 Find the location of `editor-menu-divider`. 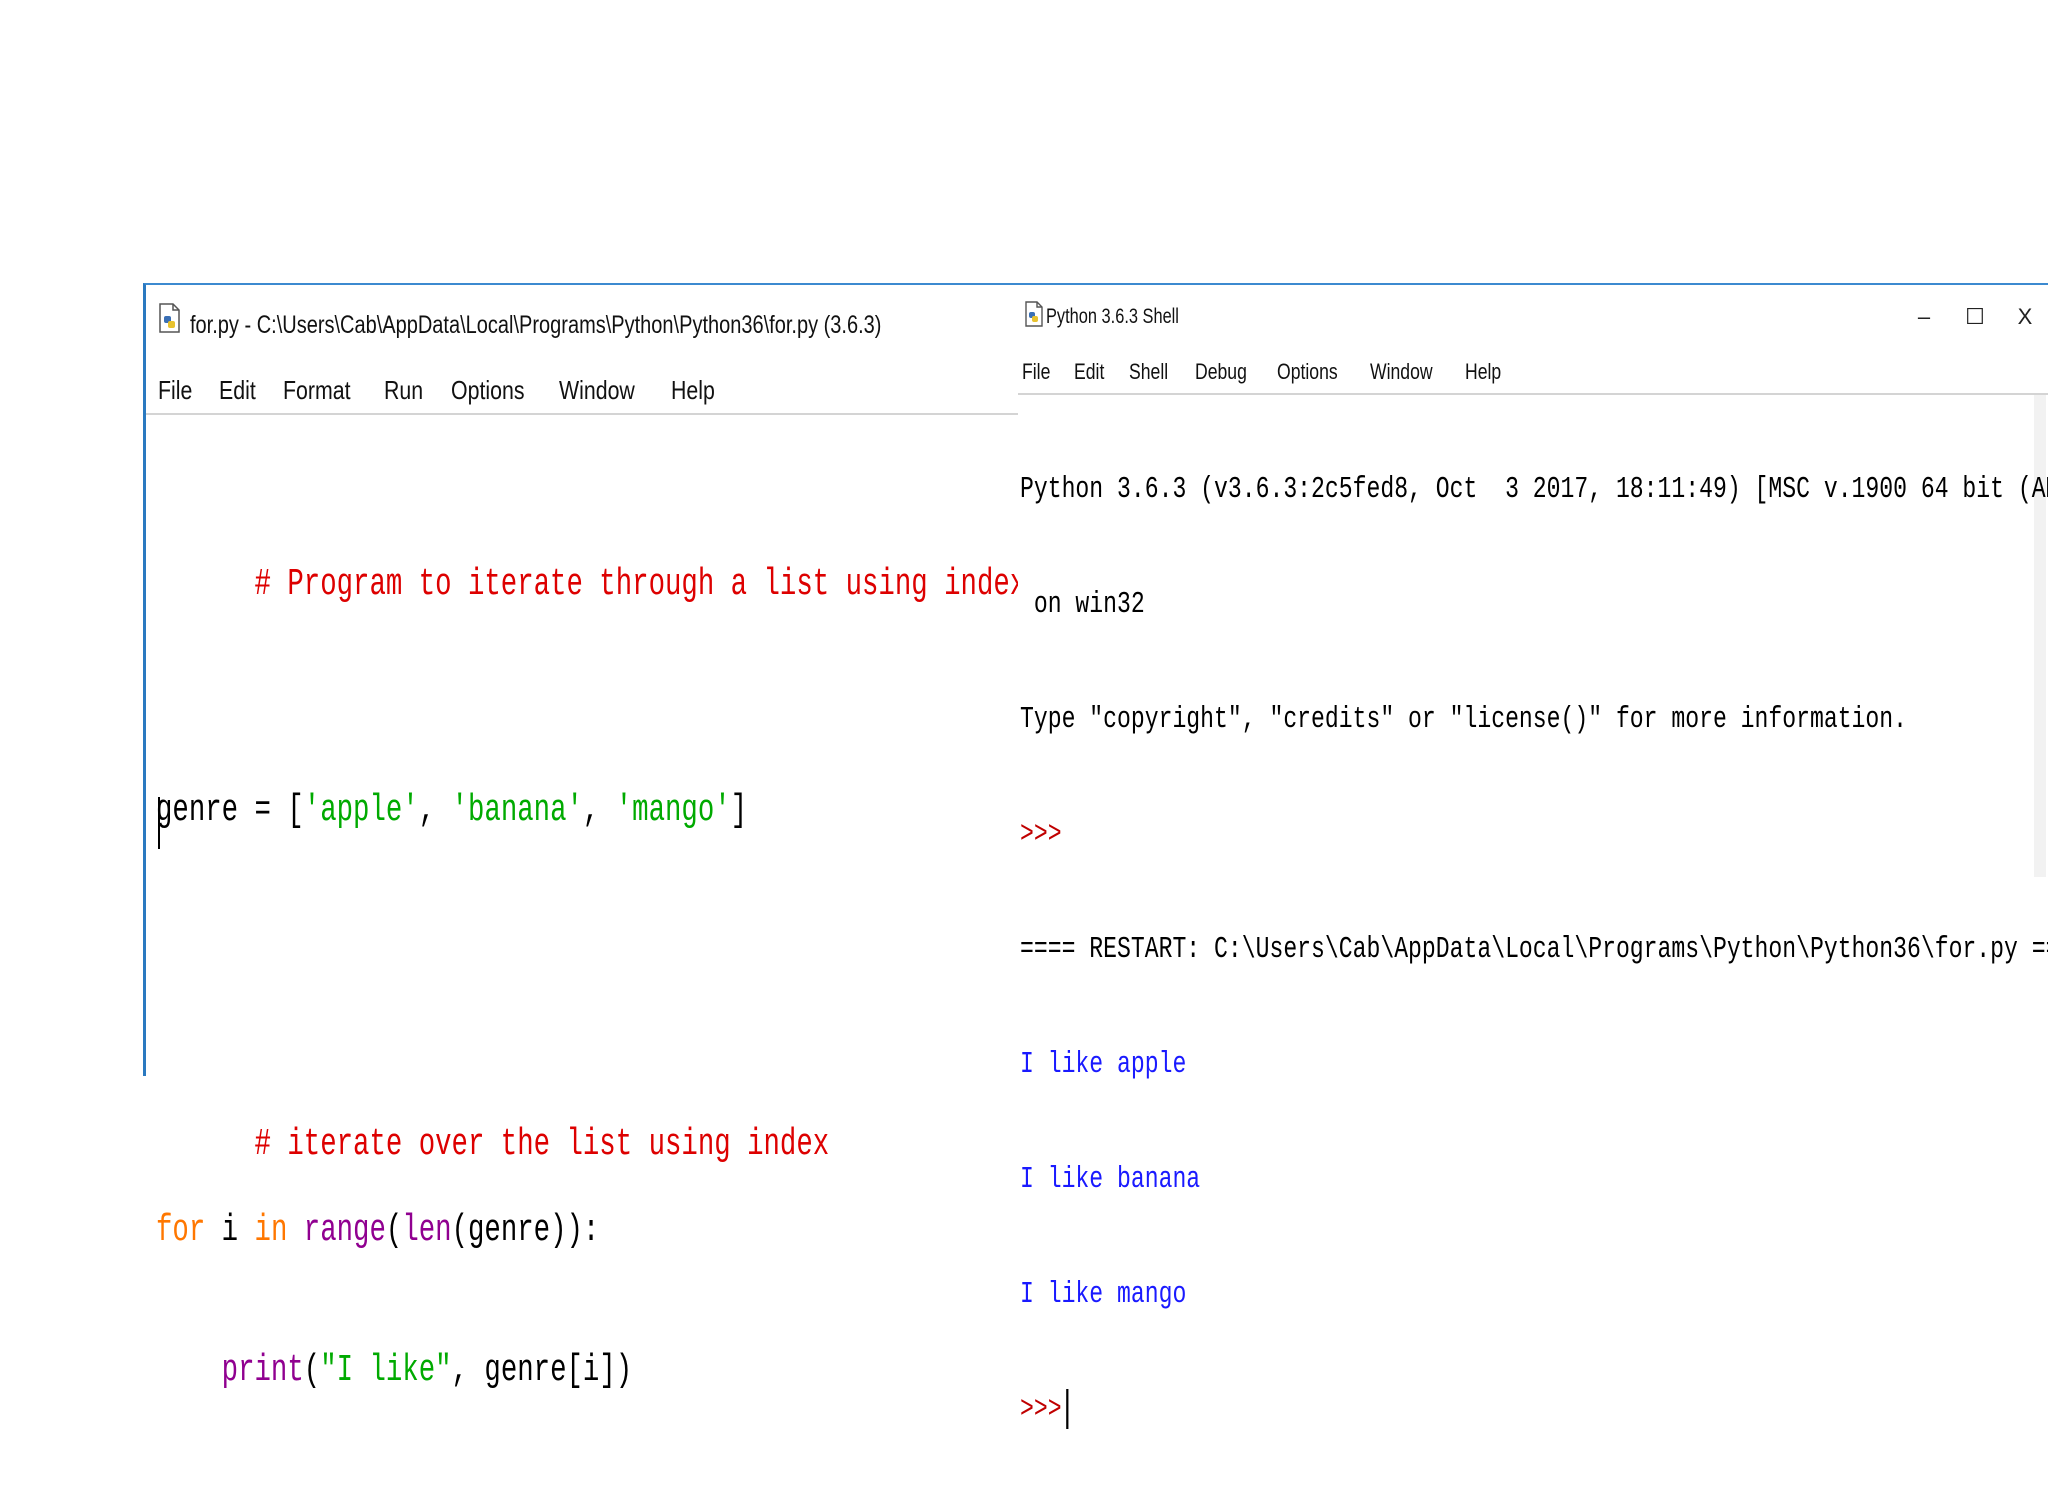

editor-menu-divider is located at coordinates (586, 414).